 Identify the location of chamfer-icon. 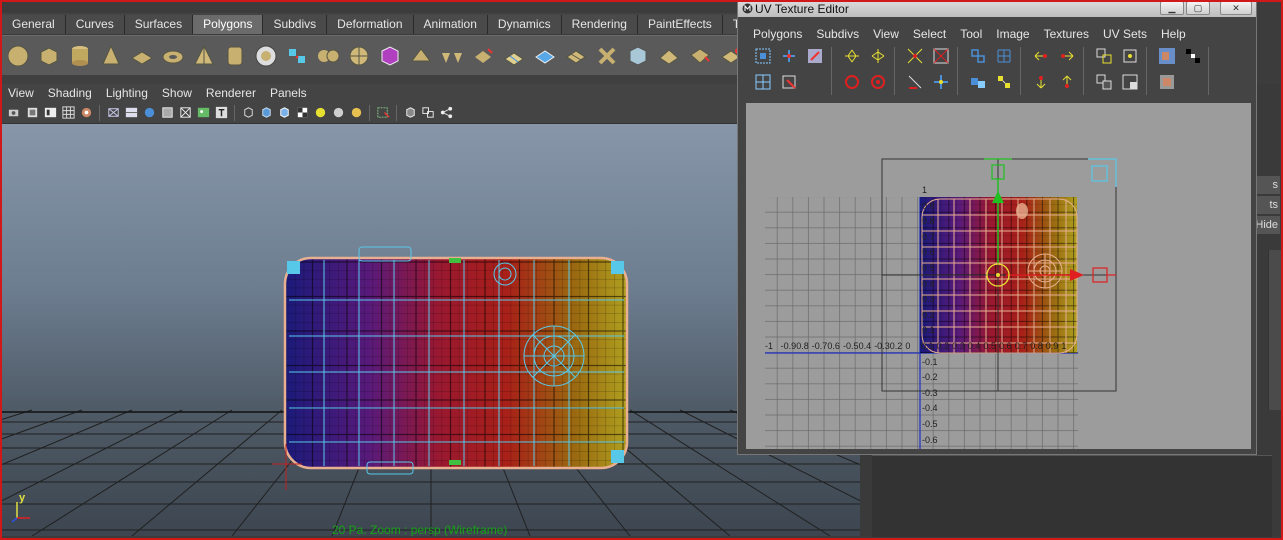
(700, 56).